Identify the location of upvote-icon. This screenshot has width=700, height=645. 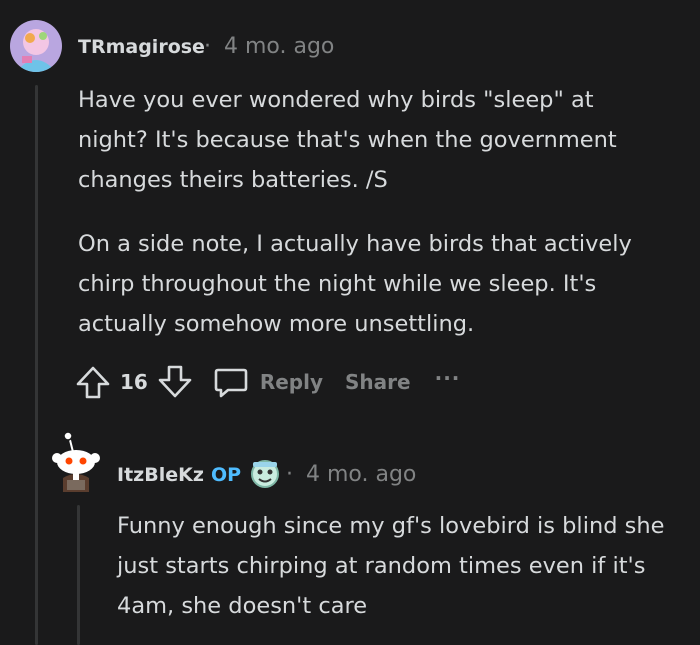
(93, 382).